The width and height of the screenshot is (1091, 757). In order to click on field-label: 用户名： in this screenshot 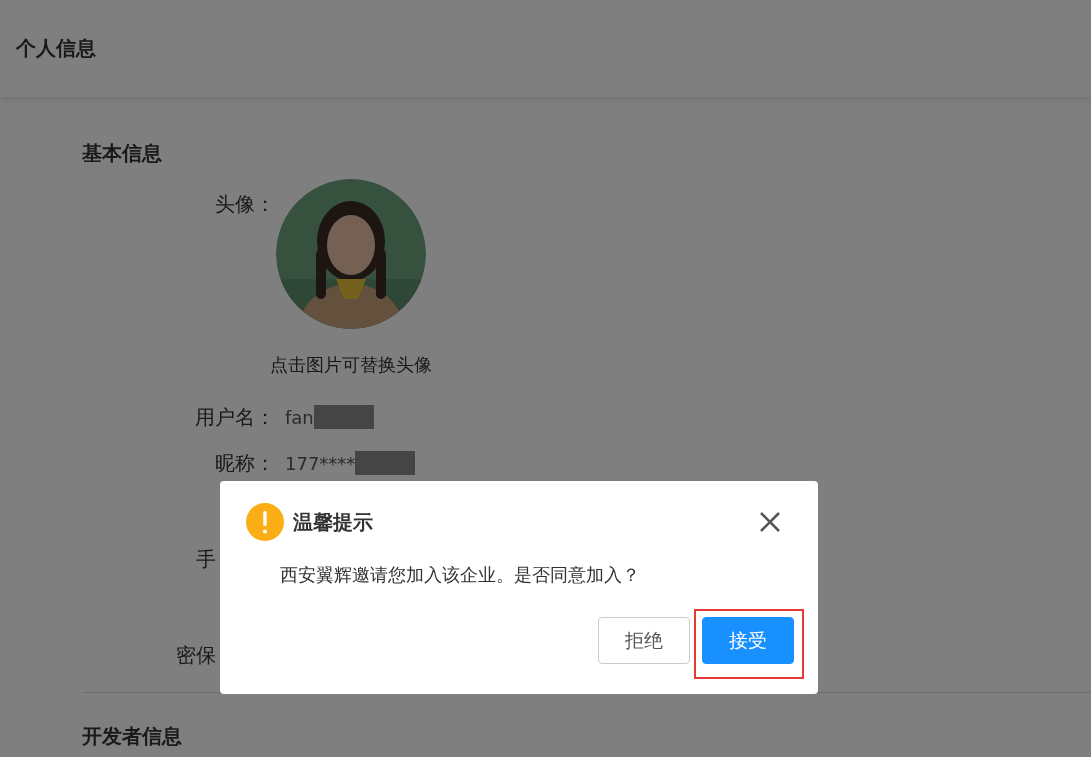, I will do `click(234, 417)`.